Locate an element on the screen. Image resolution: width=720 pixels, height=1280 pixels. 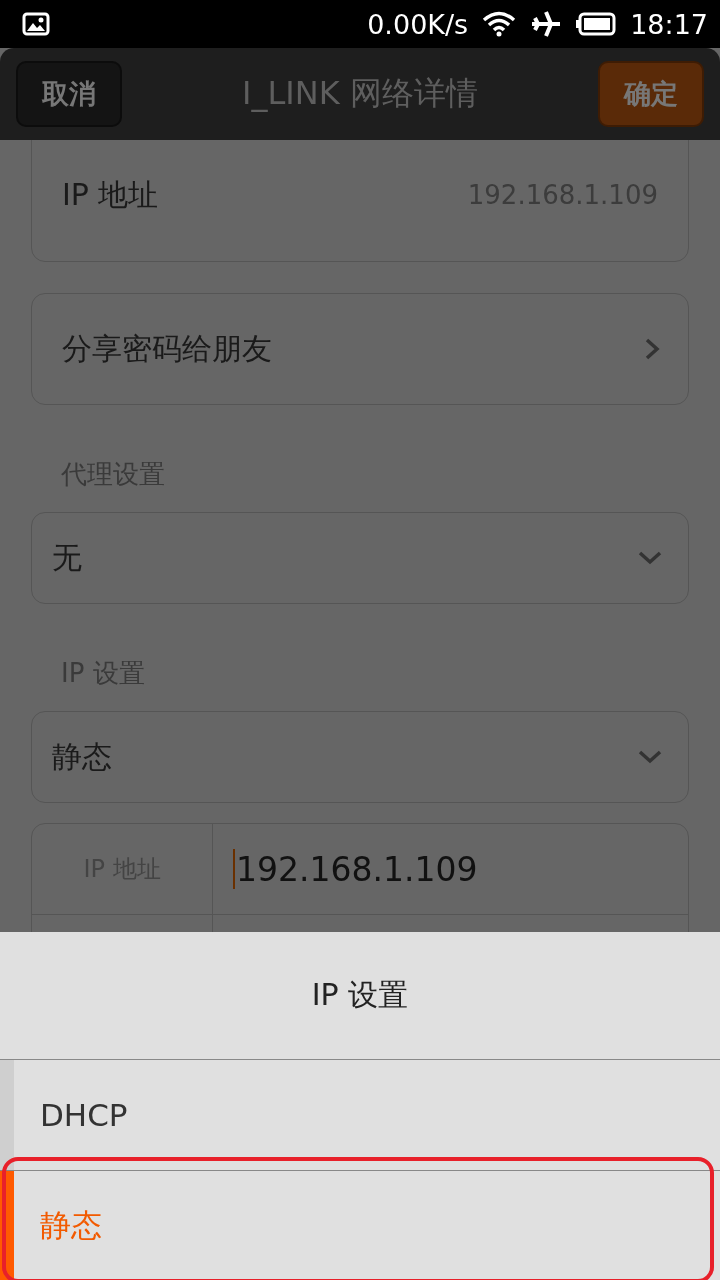
sheet-title: IP 设置 is located at coordinates (360, 996).